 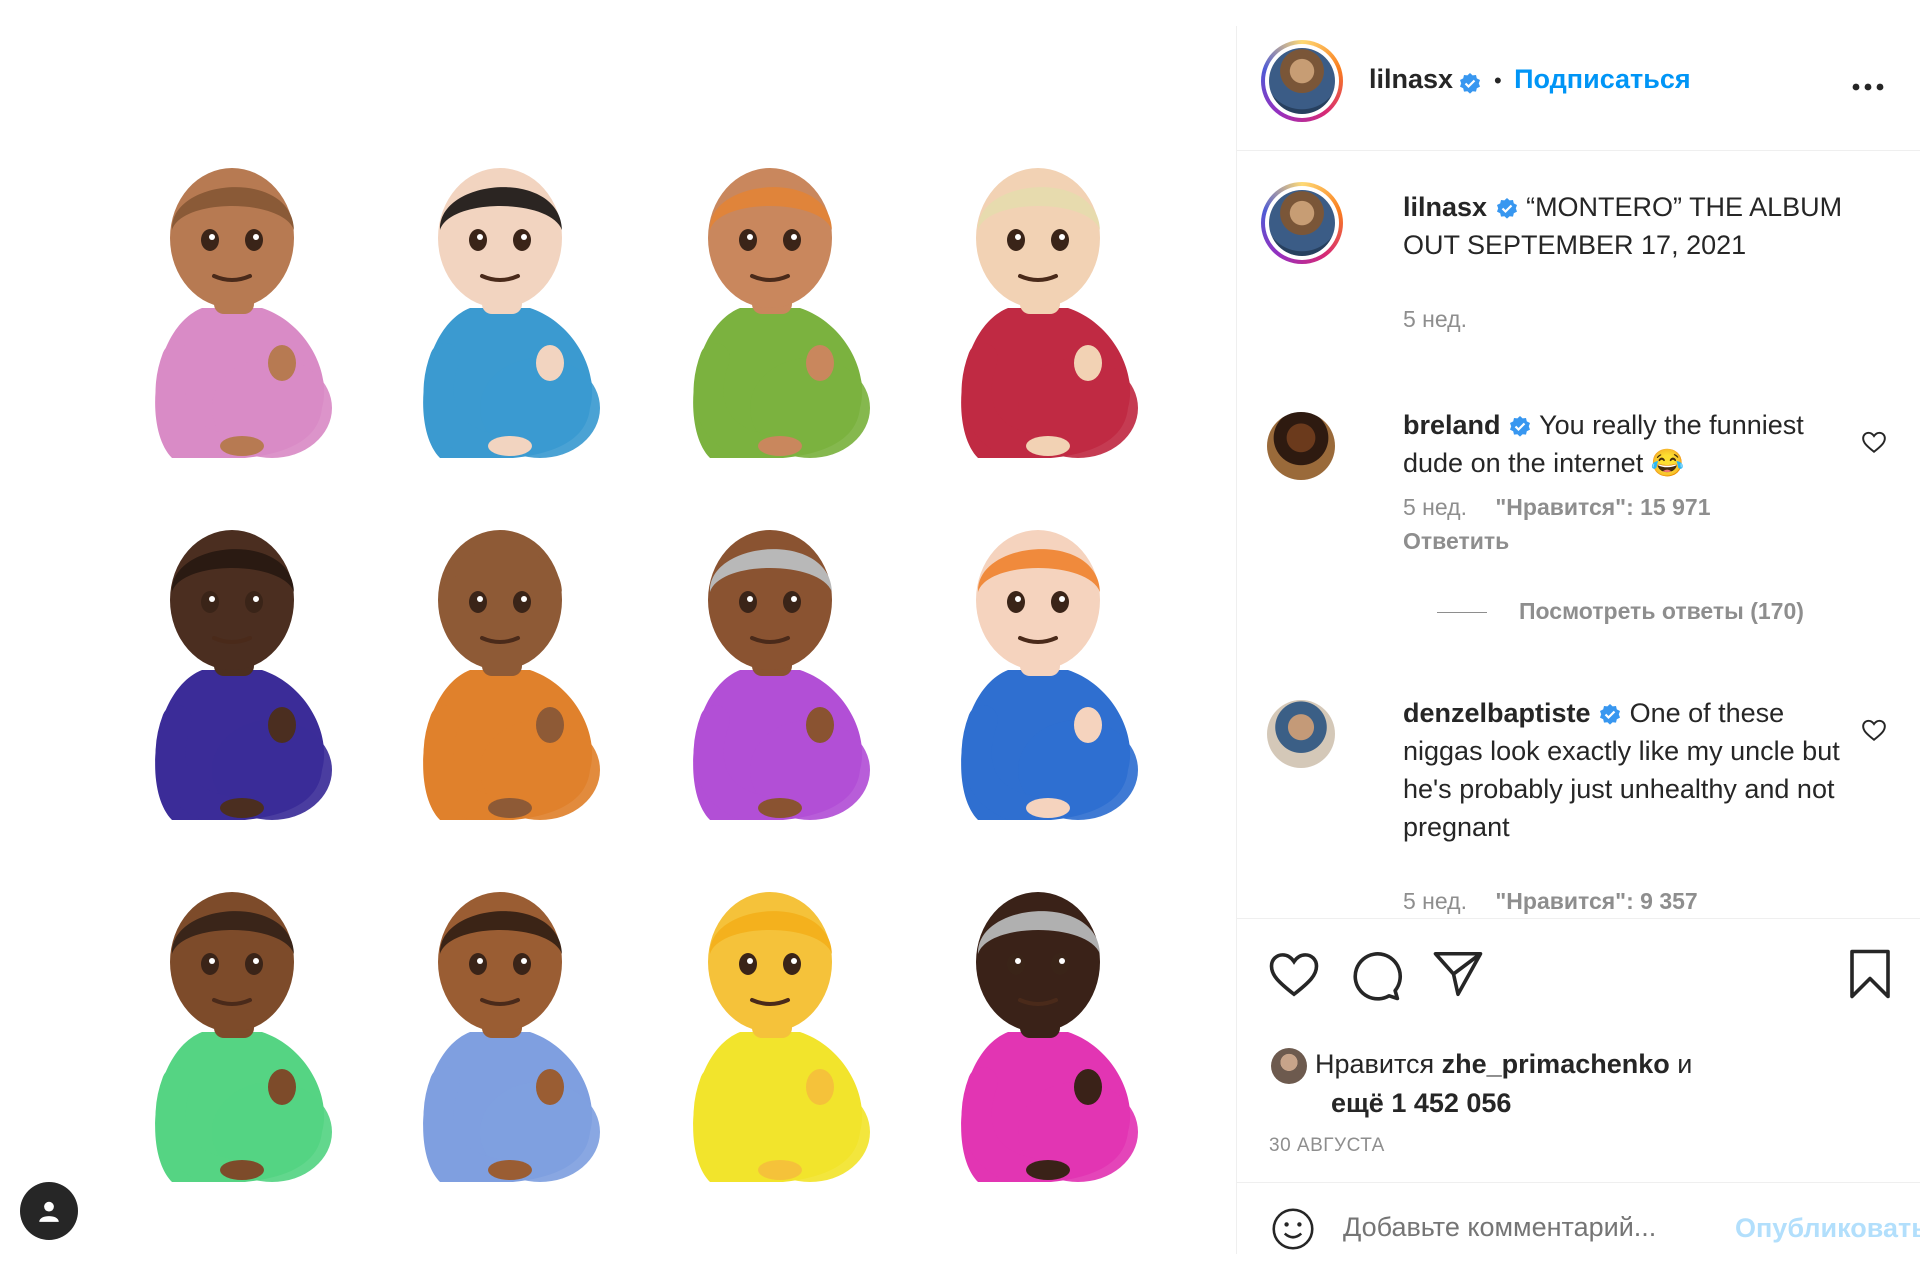 I want to click on user-tag-icon, so click(x=49, y=1211).